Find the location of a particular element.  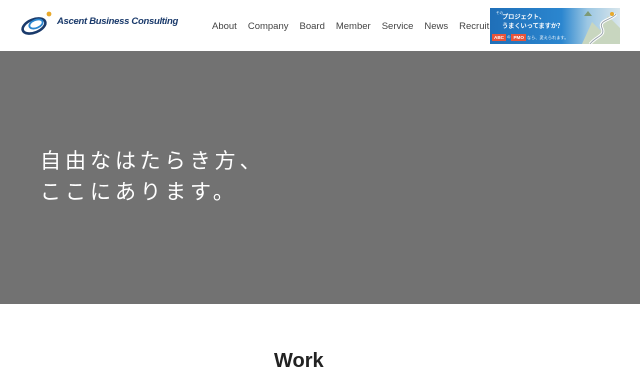

hero-headline-line-2: ここにあります。 is located at coordinates (139, 192).